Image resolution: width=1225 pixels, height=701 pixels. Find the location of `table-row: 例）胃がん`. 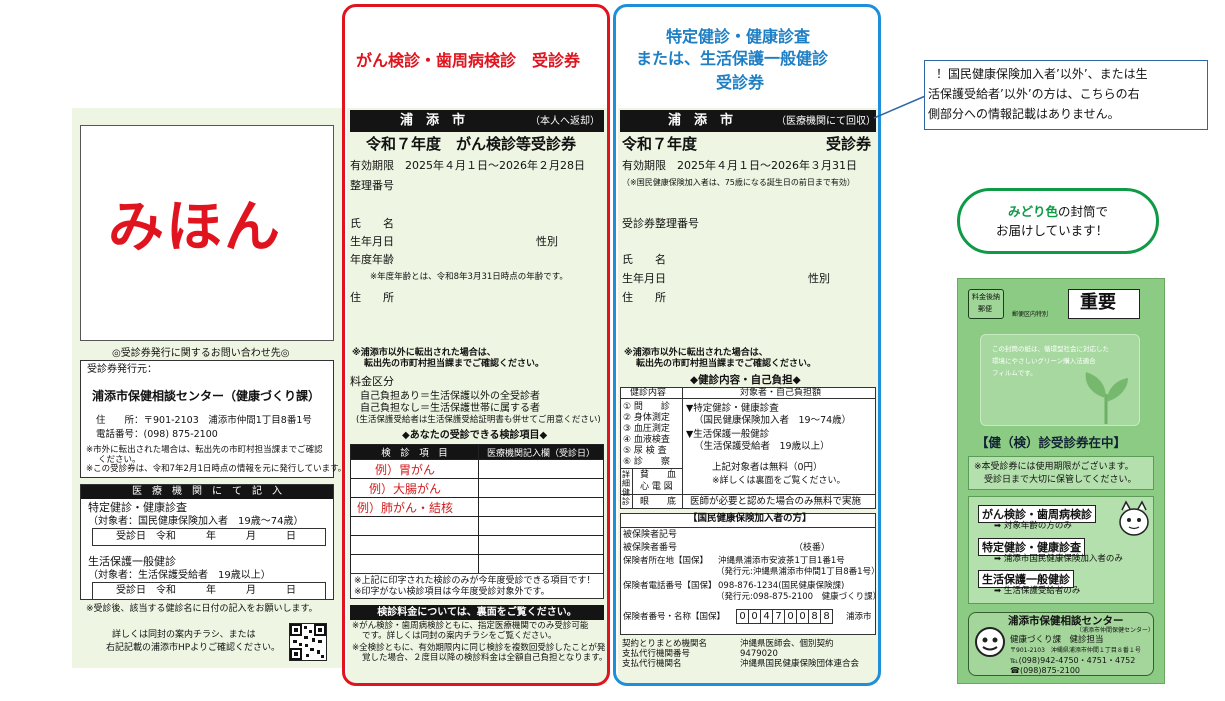

table-row: 例）胃がん is located at coordinates (477, 469).